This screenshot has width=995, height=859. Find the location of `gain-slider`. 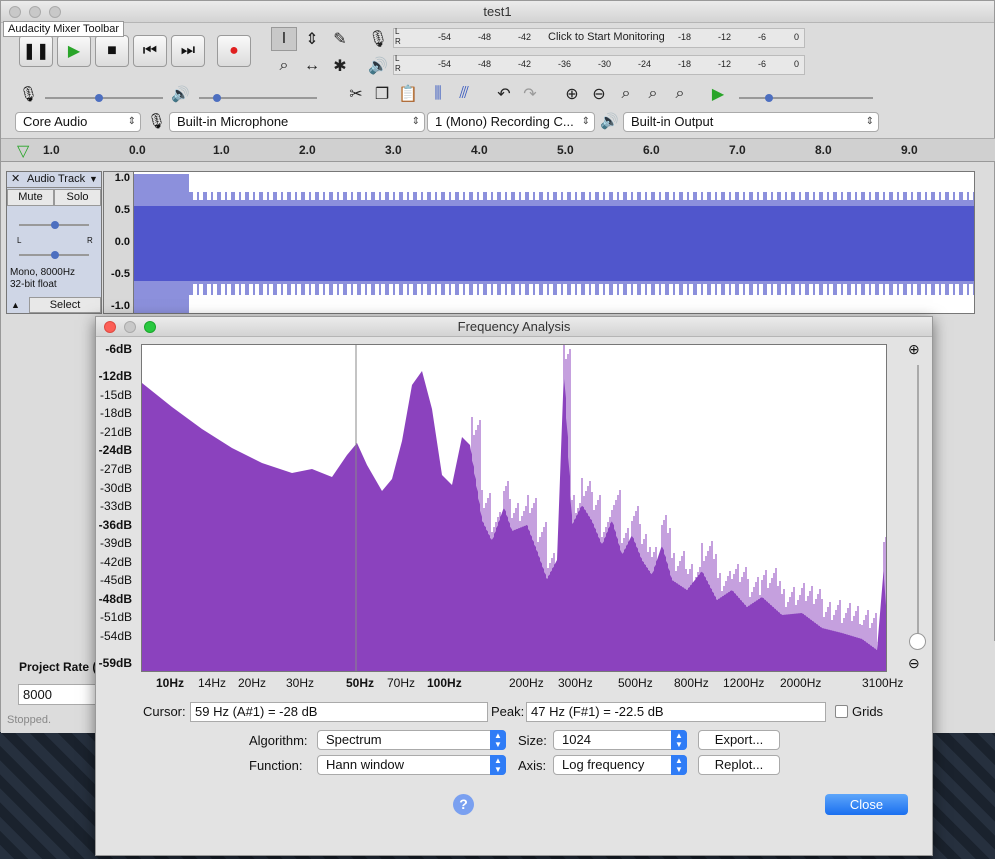

gain-slider is located at coordinates (54, 225).